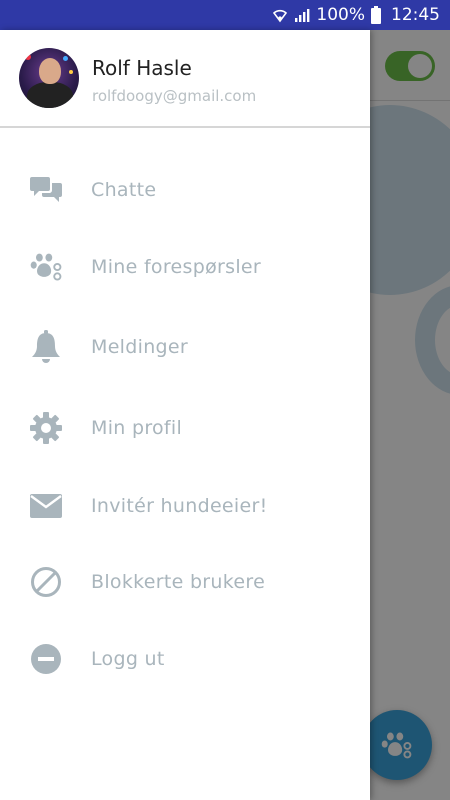 Image resolution: width=450 pixels, height=800 pixels. What do you see at coordinates (46, 428) in the screenshot?
I see `gear-icon` at bounding box center [46, 428].